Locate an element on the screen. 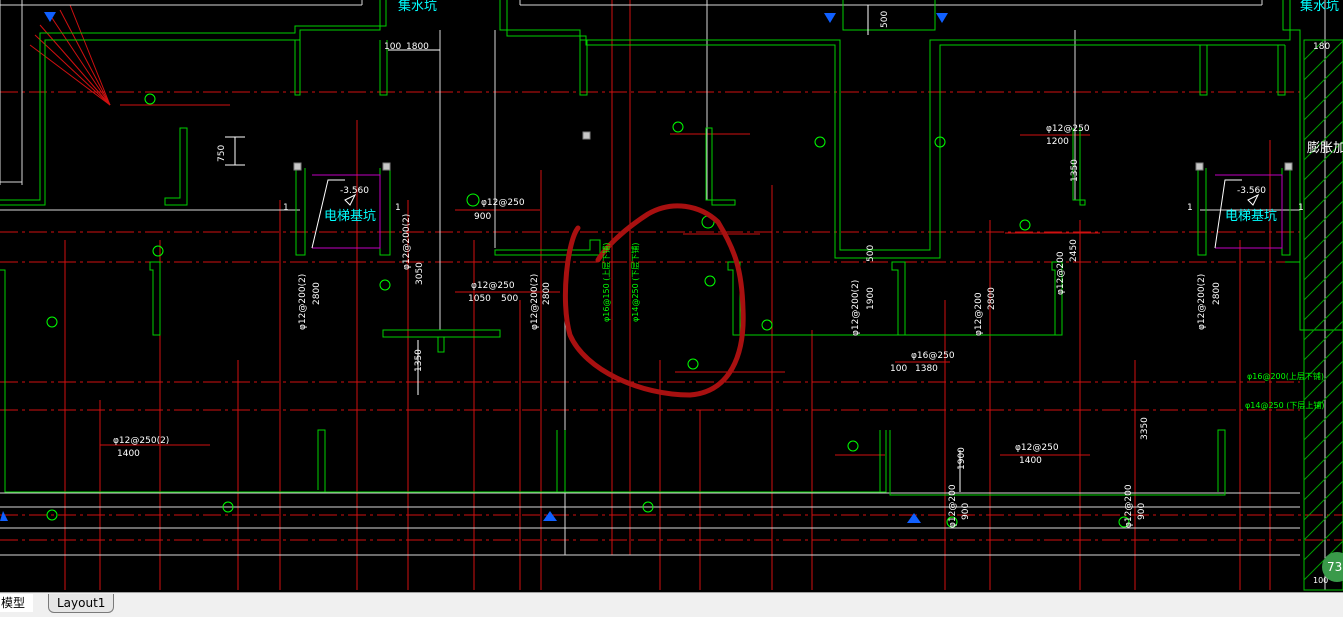 Image resolution: width=1343 pixels, height=617 pixels. rebar-v6-len: 1900 is located at coordinates (871, 298).